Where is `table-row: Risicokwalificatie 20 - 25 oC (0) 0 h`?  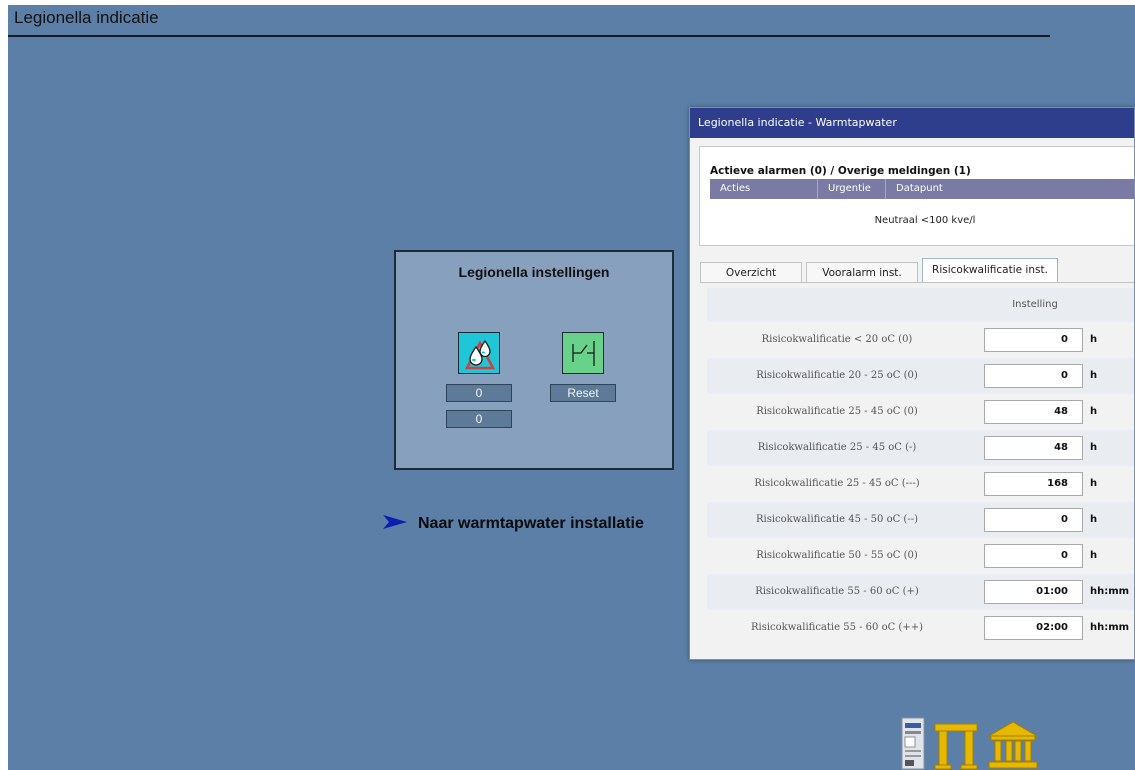 table-row: Risicokwalificatie 20 - 25 oC (0) 0 h is located at coordinates (920, 376).